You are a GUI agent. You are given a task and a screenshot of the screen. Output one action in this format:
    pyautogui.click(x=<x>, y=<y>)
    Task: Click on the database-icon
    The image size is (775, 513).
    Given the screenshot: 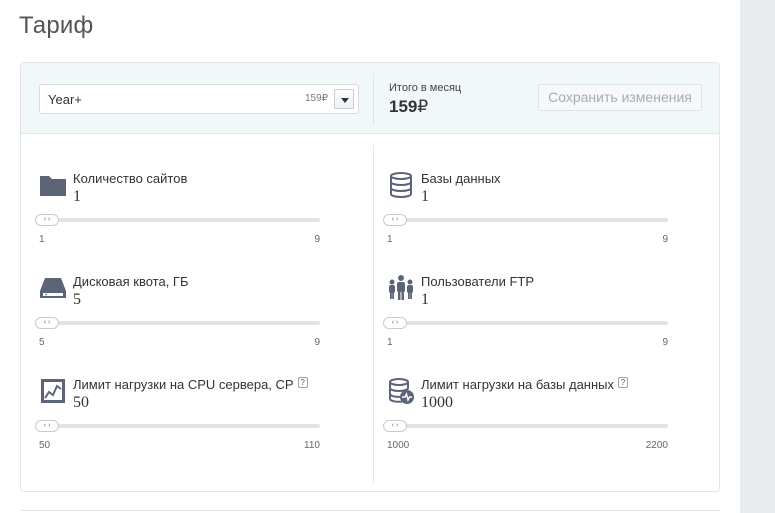 What is the action you would take?
    pyautogui.click(x=401, y=185)
    